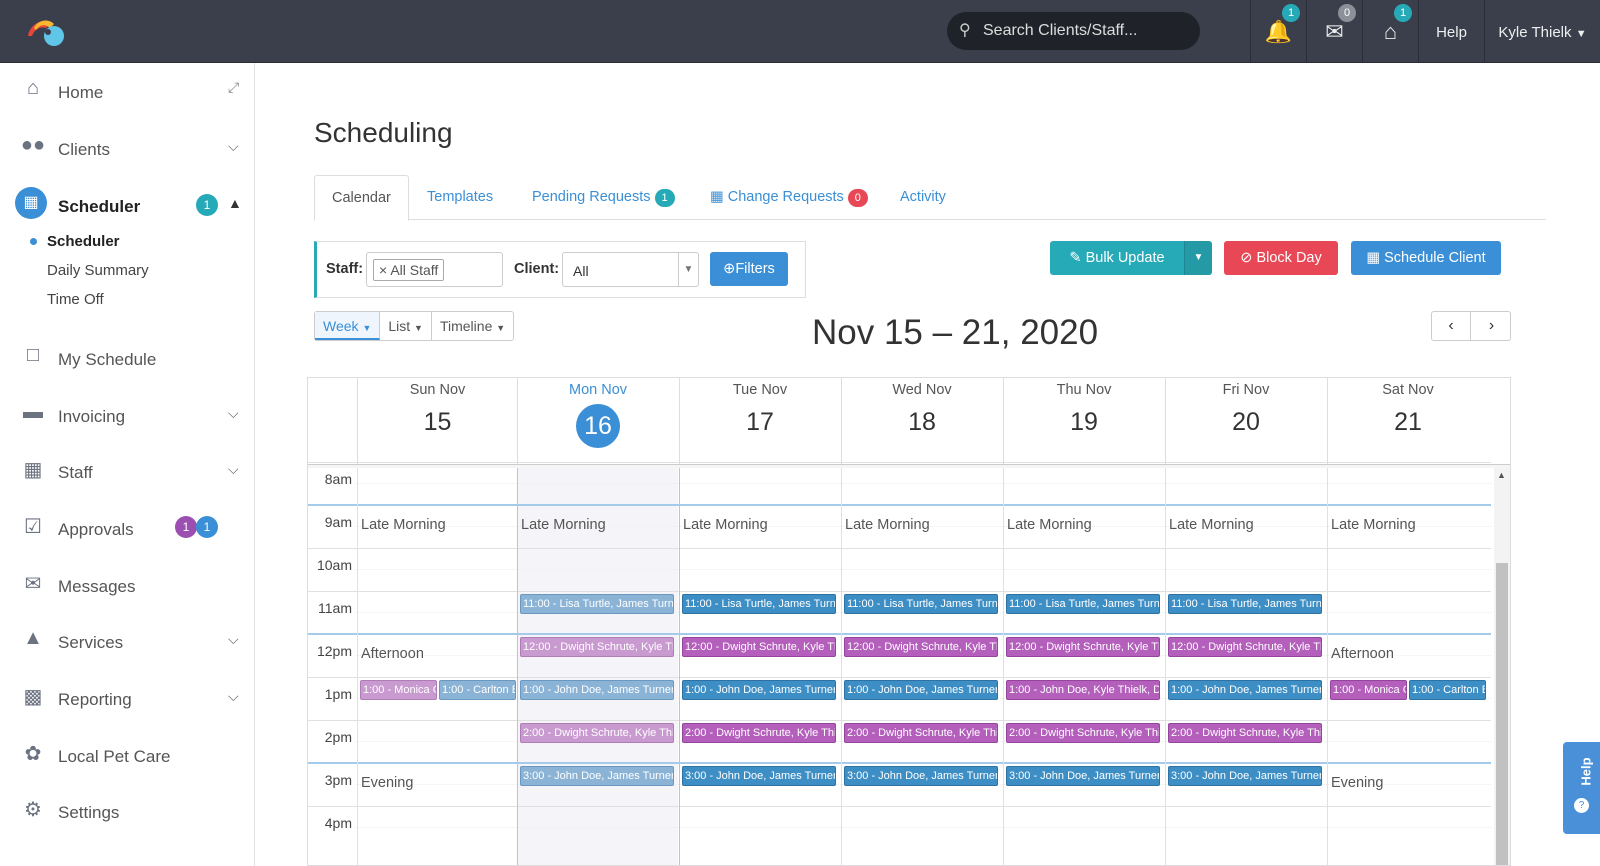  I want to click on view-timeline: Timeline ▼, so click(472, 326).